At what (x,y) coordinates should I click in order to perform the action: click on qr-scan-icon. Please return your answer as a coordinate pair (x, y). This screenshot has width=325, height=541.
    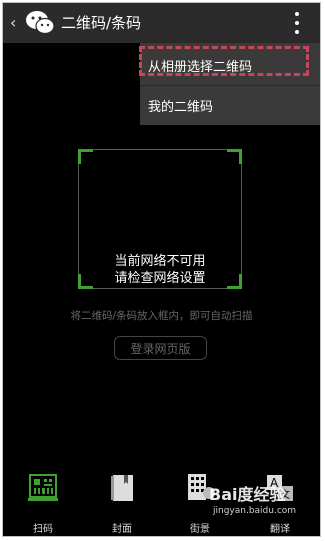
    Looking at the image, I should click on (43, 487).